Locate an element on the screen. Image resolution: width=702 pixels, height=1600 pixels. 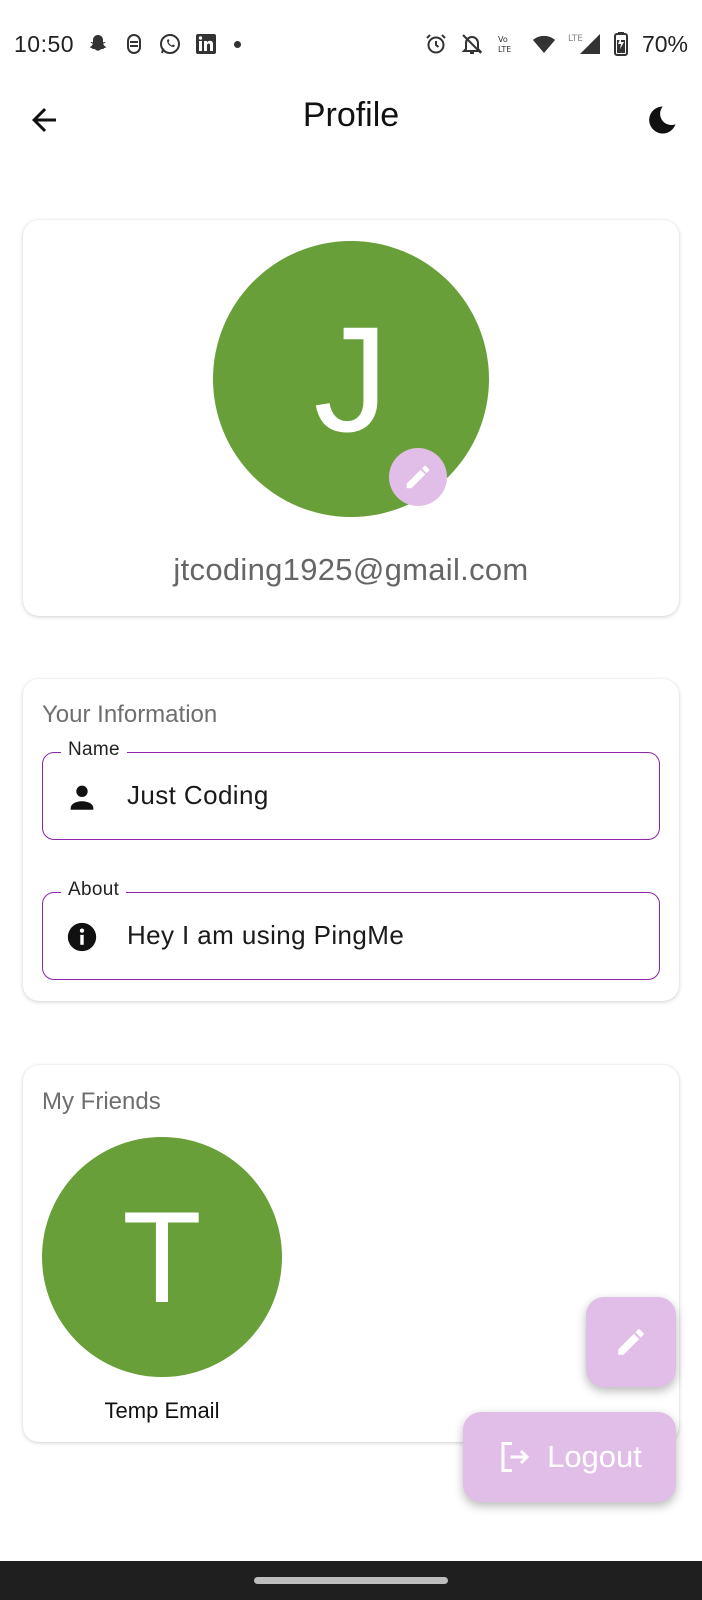
more-notifications-dot-icon is located at coordinates (238, 44).